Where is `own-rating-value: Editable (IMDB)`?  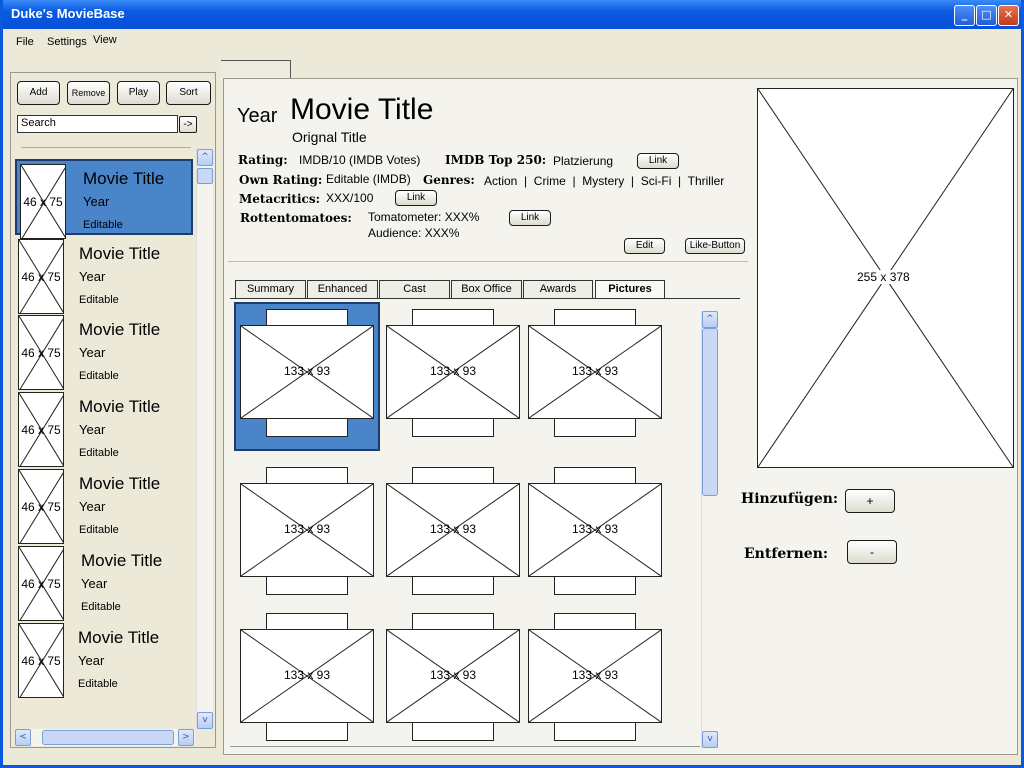 own-rating-value: Editable (IMDB) is located at coordinates (368, 179).